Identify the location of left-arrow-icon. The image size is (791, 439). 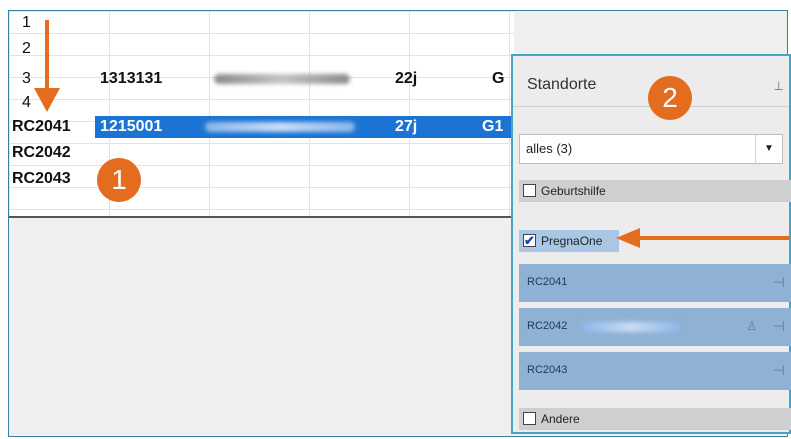
(702, 238).